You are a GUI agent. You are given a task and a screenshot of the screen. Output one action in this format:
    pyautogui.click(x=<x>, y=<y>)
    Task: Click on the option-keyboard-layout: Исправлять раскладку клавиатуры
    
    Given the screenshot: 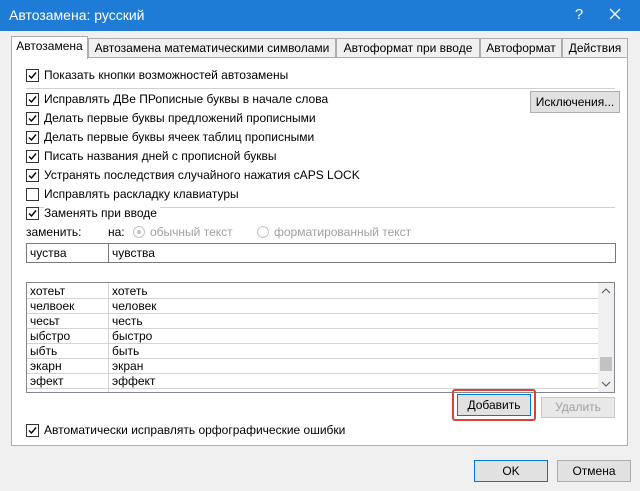 What is the action you would take?
    pyautogui.click(x=132, y=194)
    